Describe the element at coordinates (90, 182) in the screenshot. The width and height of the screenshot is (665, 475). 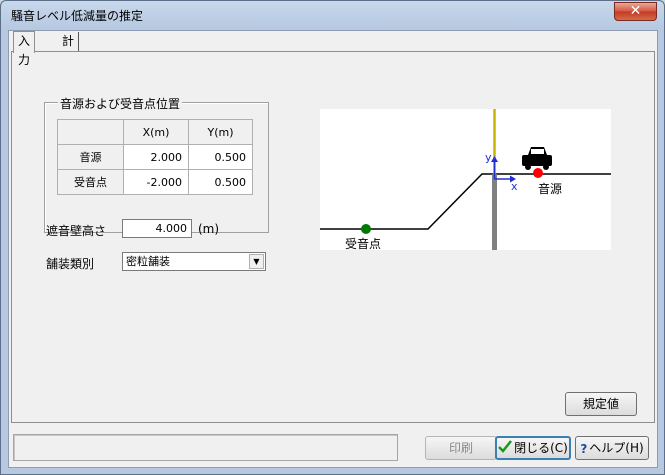
I see `row-header-receiver: 受音点` at that location.